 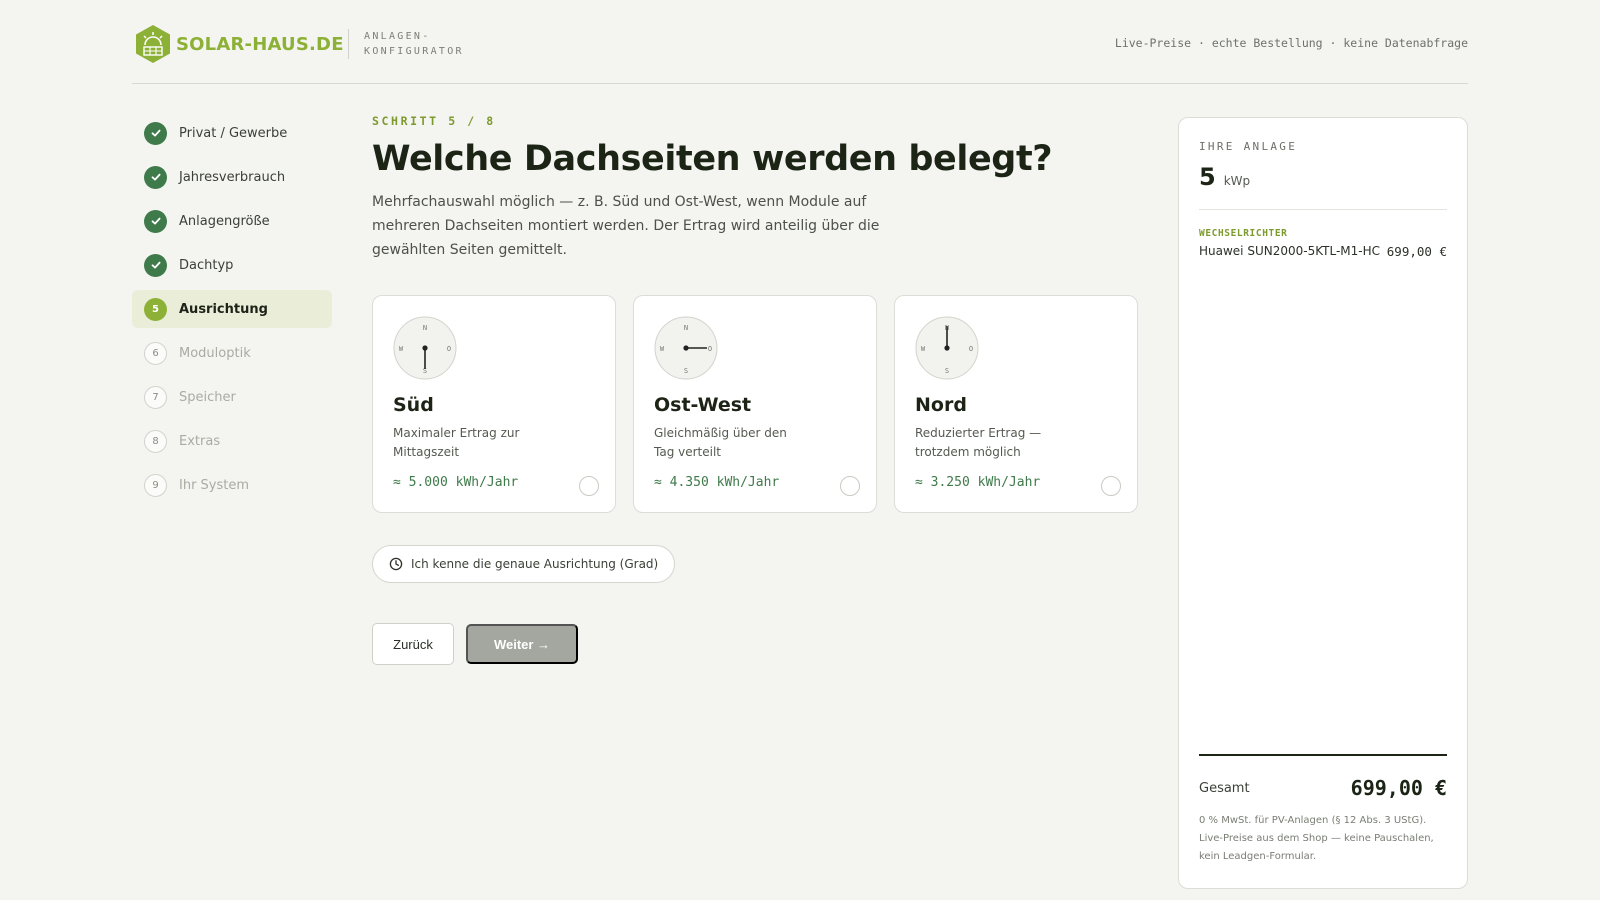 I want to click on total-row: Gesamt 699,00 €, so click(x=1323, y=788).